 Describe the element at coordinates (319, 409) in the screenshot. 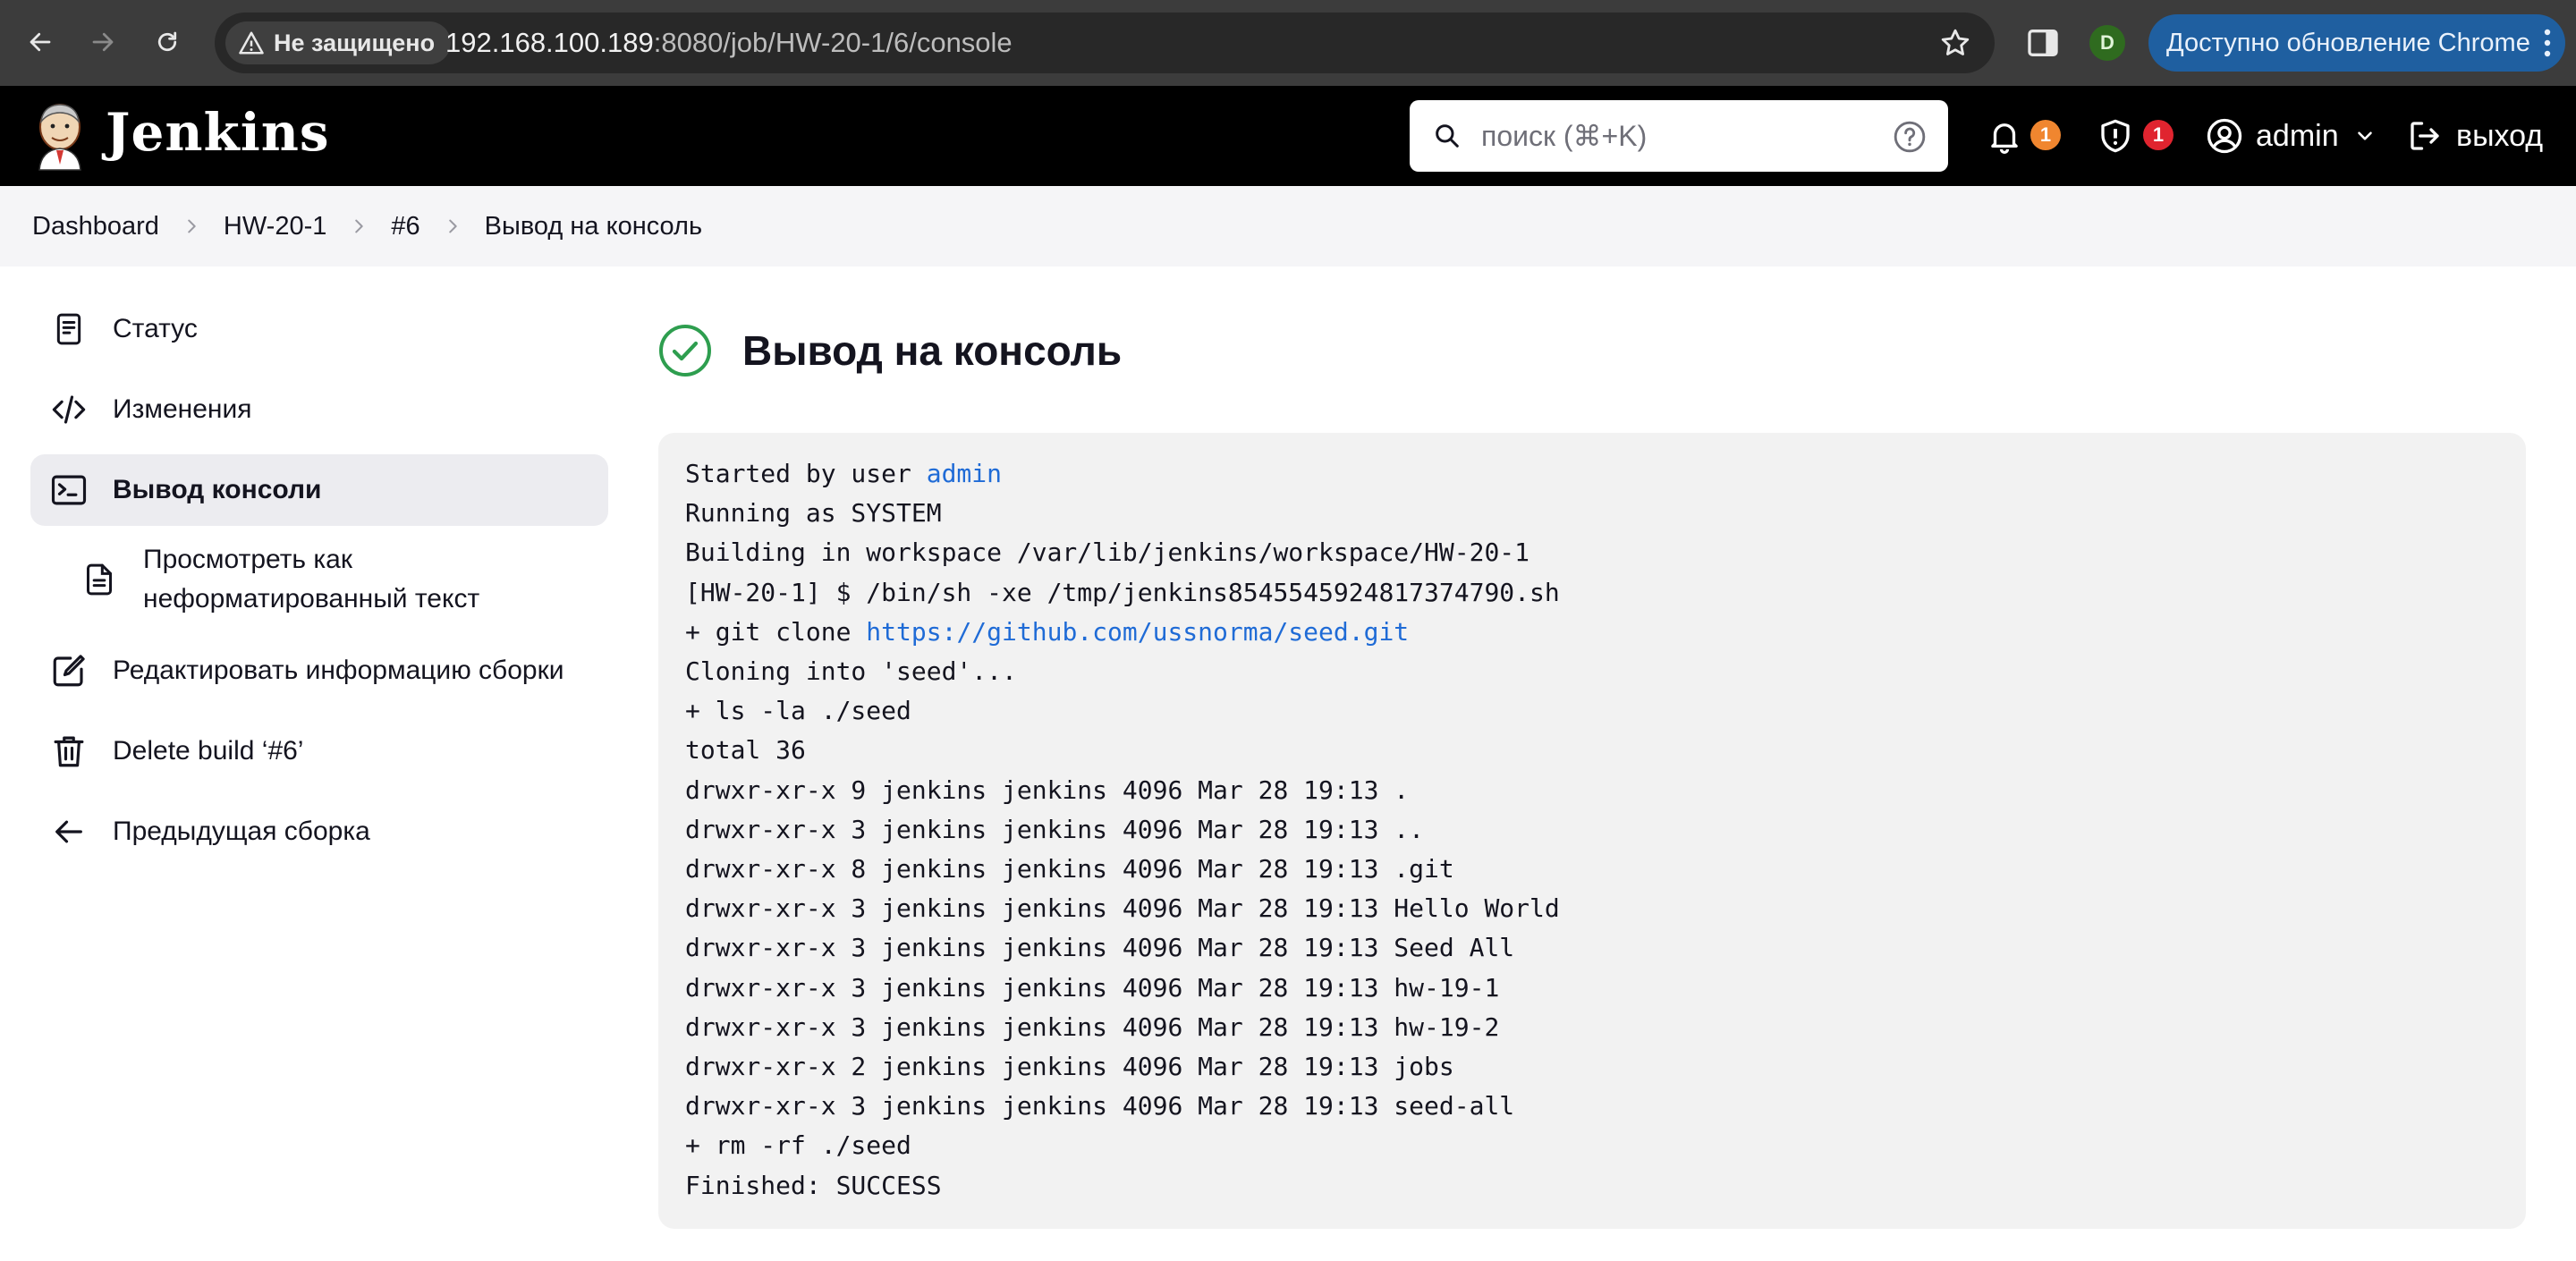

I see `sidebar-item-changes: Изменения` at that location.